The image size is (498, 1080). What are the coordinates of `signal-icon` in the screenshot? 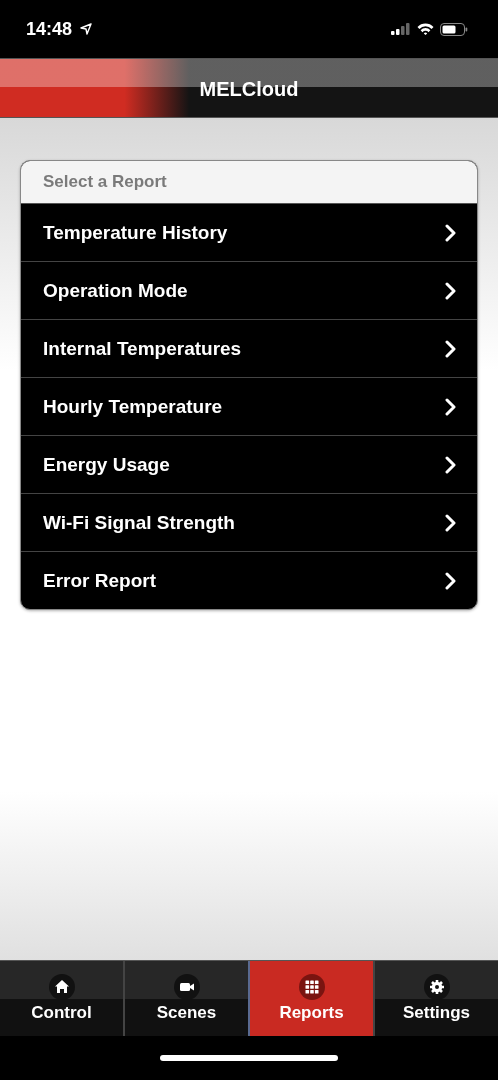 It's located at (401, 29).